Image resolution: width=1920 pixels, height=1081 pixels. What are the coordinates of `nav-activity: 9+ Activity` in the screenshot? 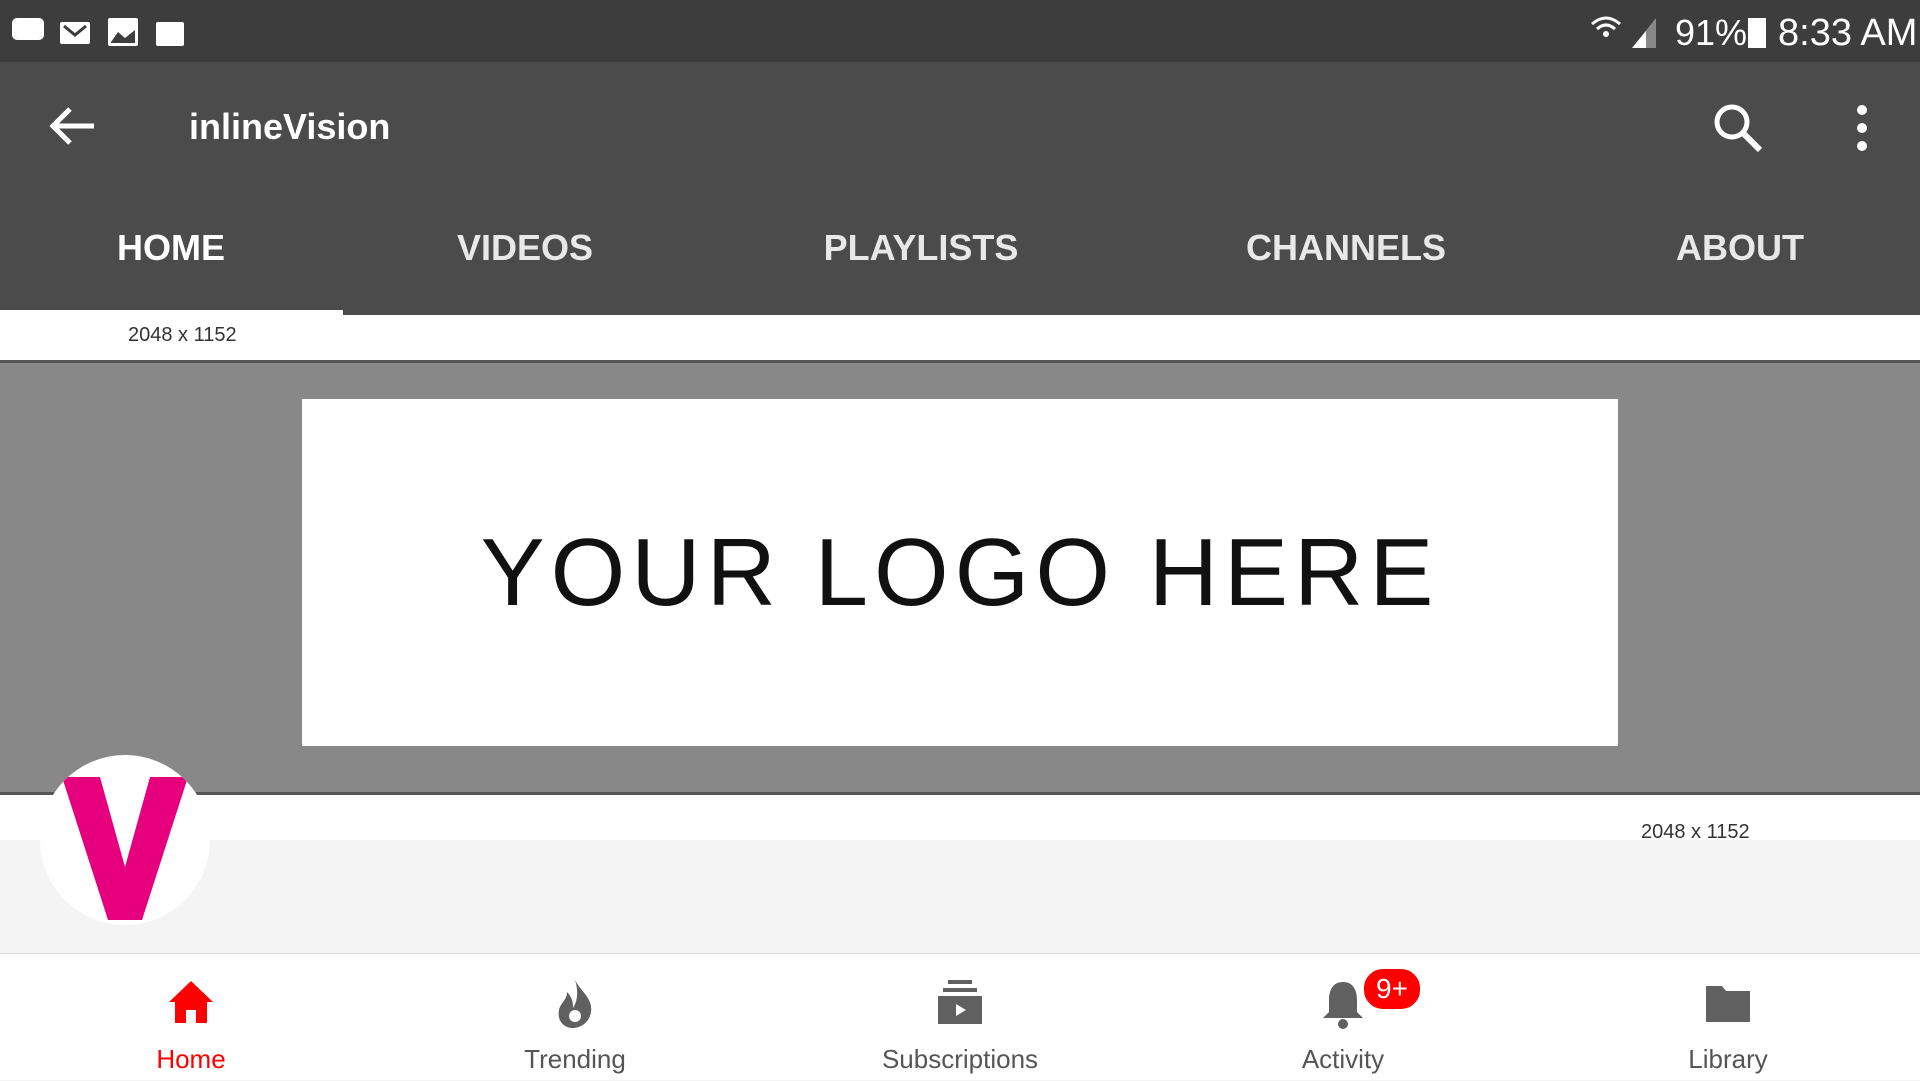 It's located at (1343, 1017).